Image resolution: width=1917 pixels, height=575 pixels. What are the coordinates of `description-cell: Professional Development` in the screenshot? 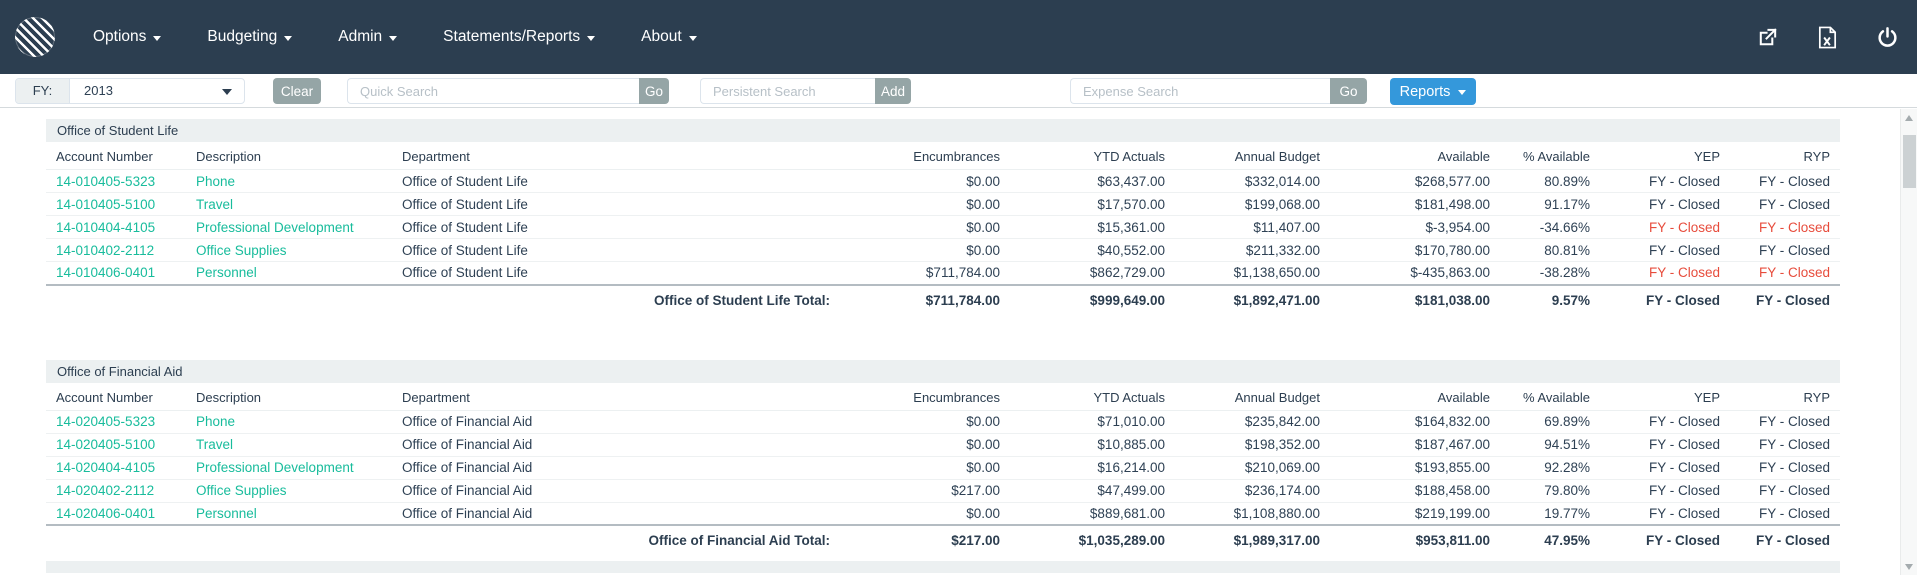 It's located at (289, 468).